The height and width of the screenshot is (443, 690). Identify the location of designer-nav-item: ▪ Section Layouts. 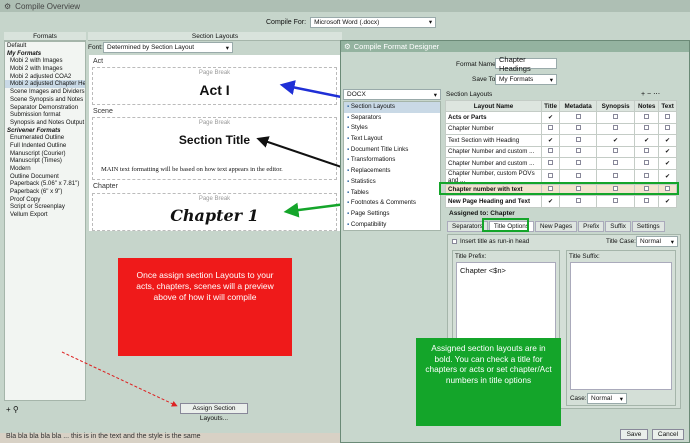
(392, 107).